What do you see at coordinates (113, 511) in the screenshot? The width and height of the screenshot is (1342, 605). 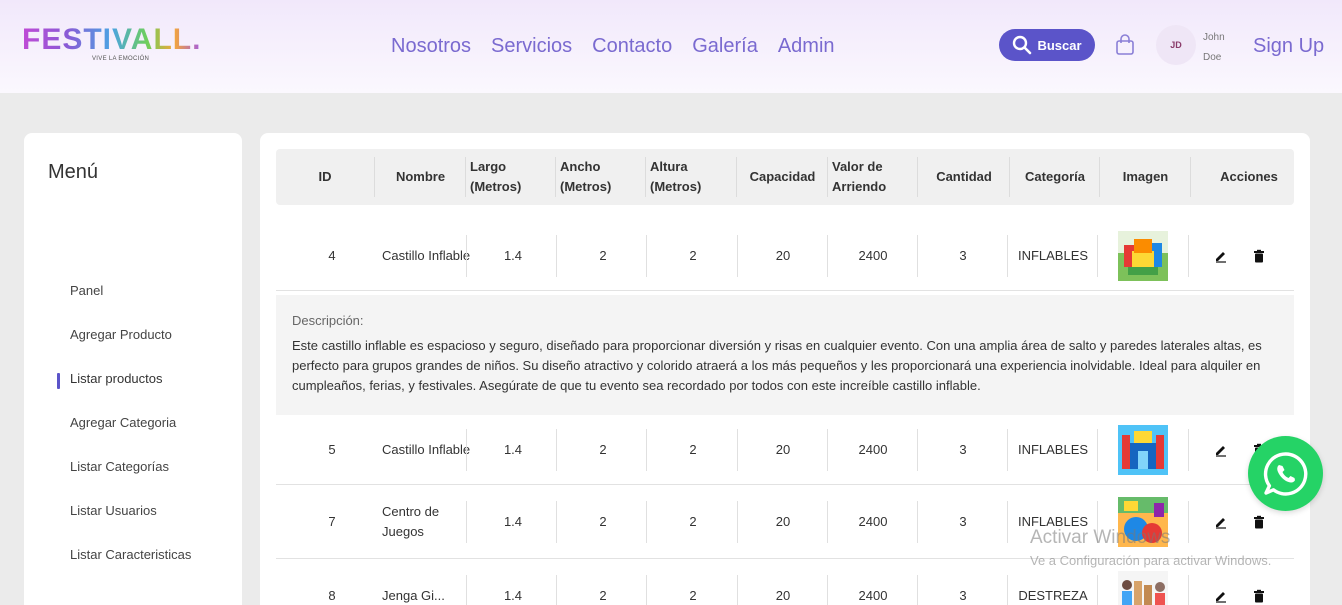 I see `sidebar-item-listar-usuarios: Listar Usuarios` at bounding box center [113, 511].